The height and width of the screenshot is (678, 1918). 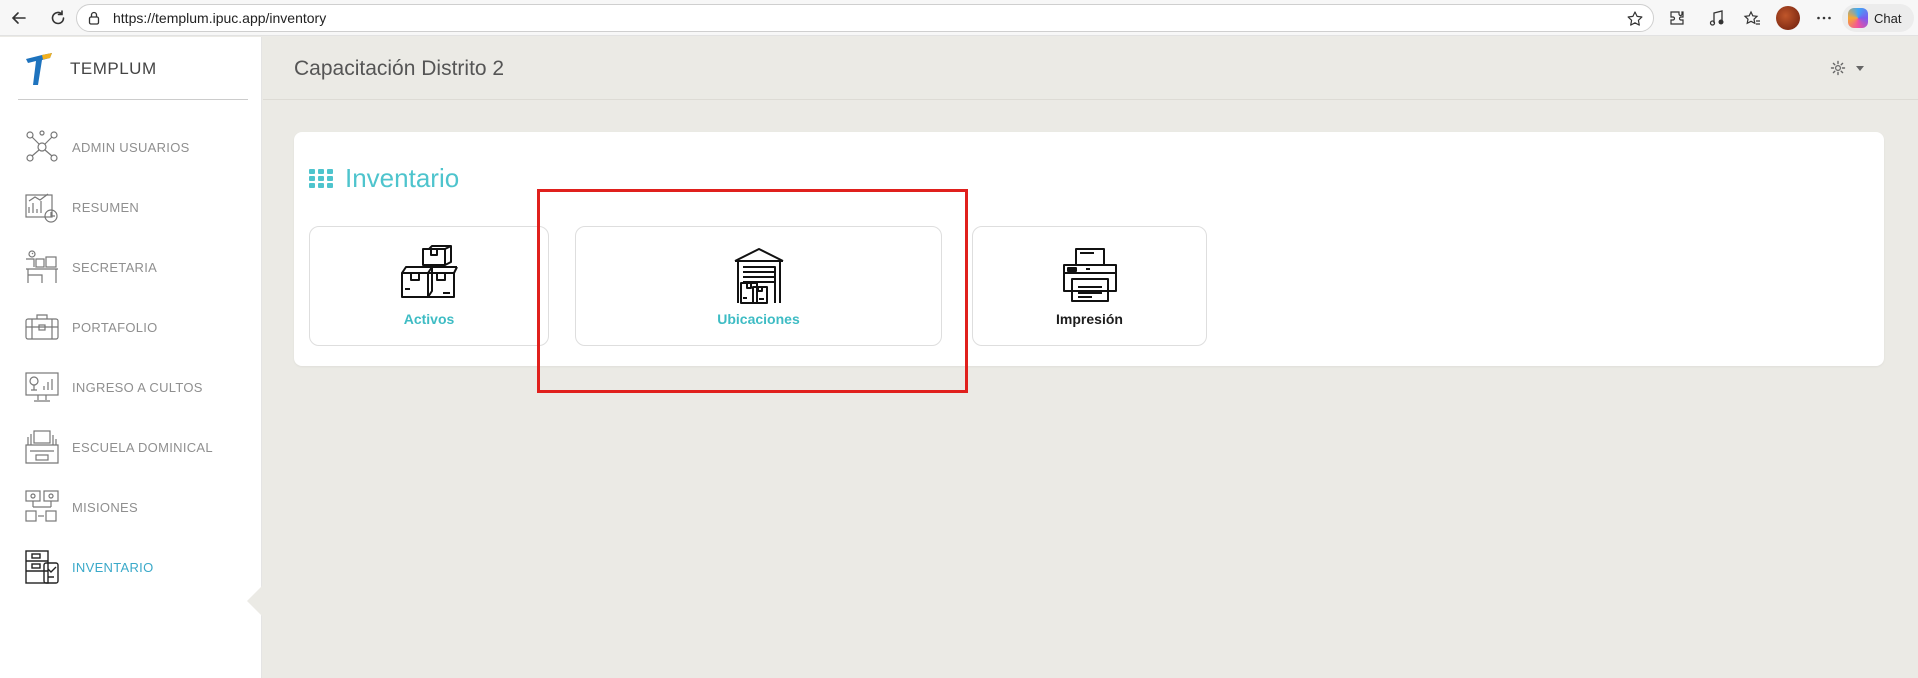 What do you see at coordinates (1847, 68) in the screenshot?
I see `settings-dropdown` at bounding box center [1847, 68].